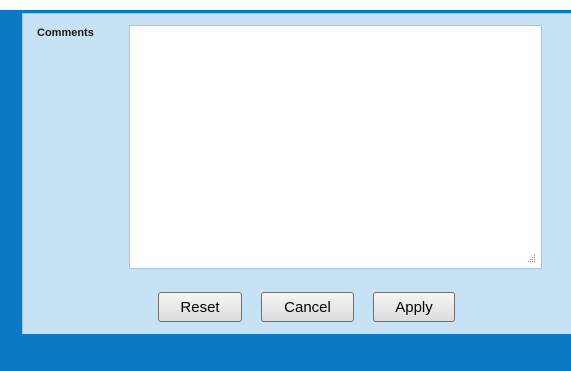 This screenshot has width=571, height=371. Describe the element at coordinates (65, 33) in the screenshot. I see `comments-label: Comments` at that location.